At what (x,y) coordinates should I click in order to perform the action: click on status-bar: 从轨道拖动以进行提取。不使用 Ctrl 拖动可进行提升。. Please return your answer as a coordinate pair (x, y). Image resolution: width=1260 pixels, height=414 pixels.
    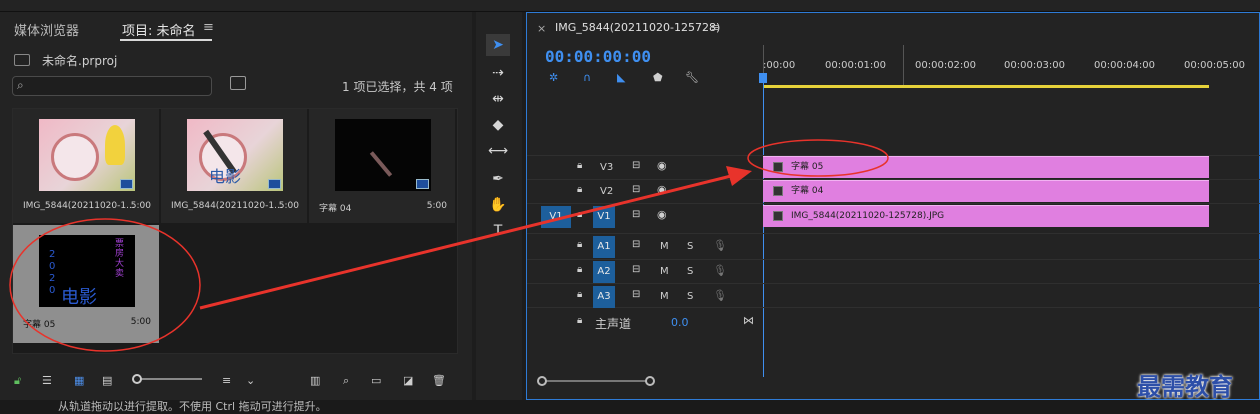
    Looking at the image, I should click on (630, 407).